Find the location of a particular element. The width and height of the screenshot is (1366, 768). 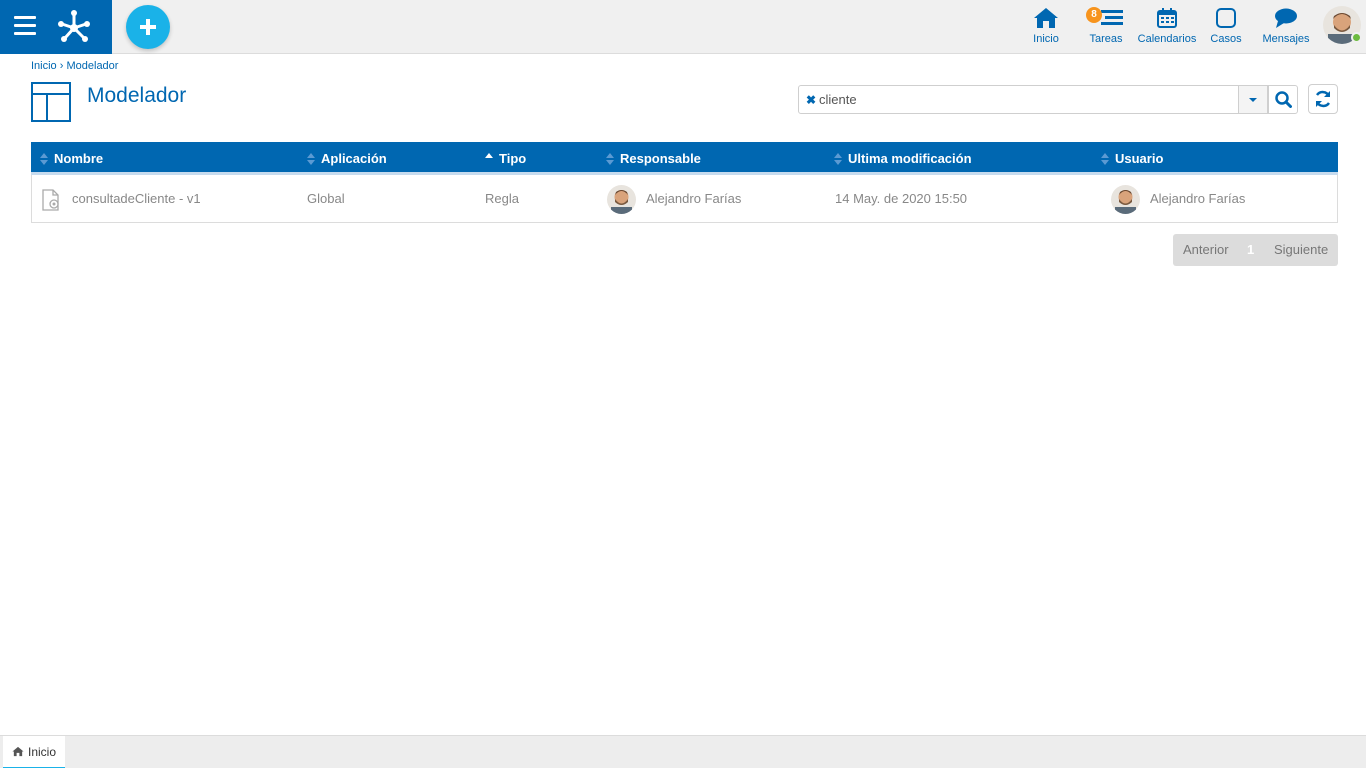

column-header-aplicacion: Aplicación is located at coordinates (347, 158).